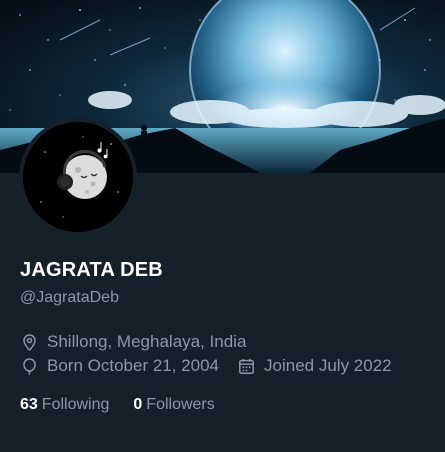  I want to click on location-text: Shillong, Meghalaya, India, so click(147, 341).